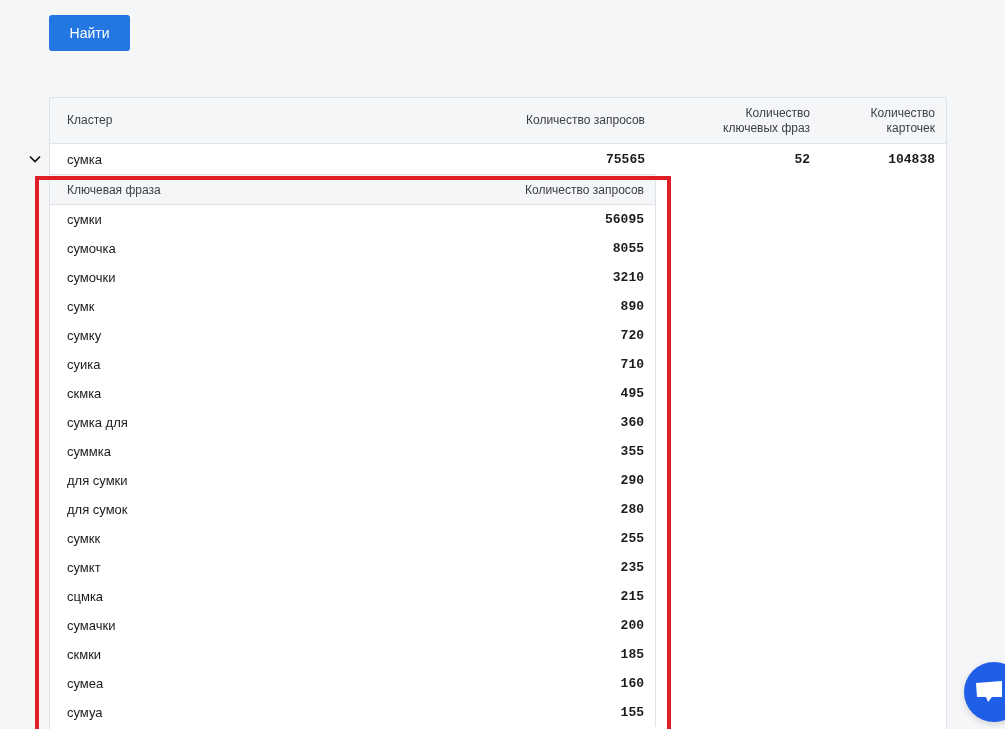  What do you see at coordinates (625, 159) in the screenshot?
I see `table-cell-text: 75565` at bounding box center [625, 159].